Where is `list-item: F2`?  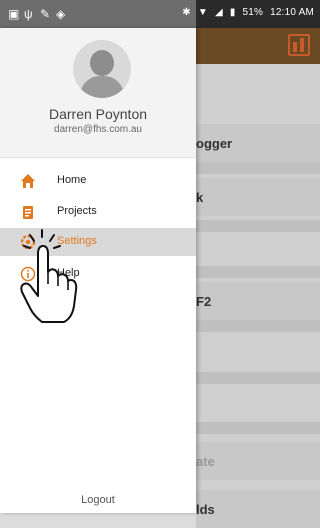
list-item: F2 is located at coordinates (258, 301).